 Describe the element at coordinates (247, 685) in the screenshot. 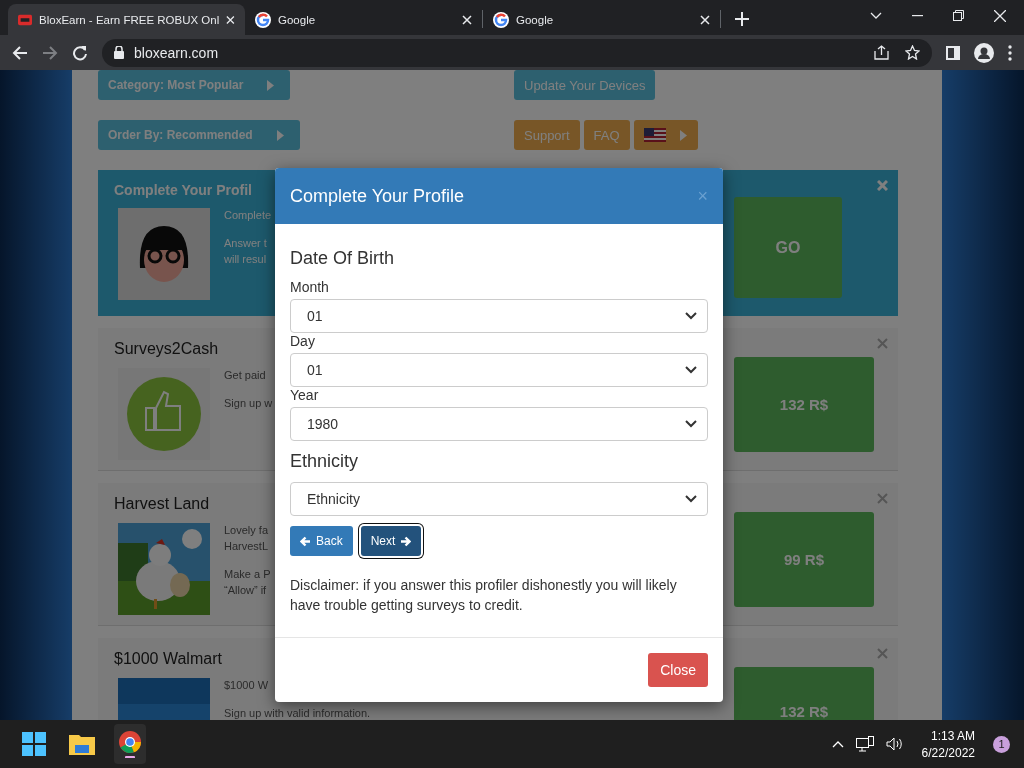

I see `offer-text: $1000 W` at that location.